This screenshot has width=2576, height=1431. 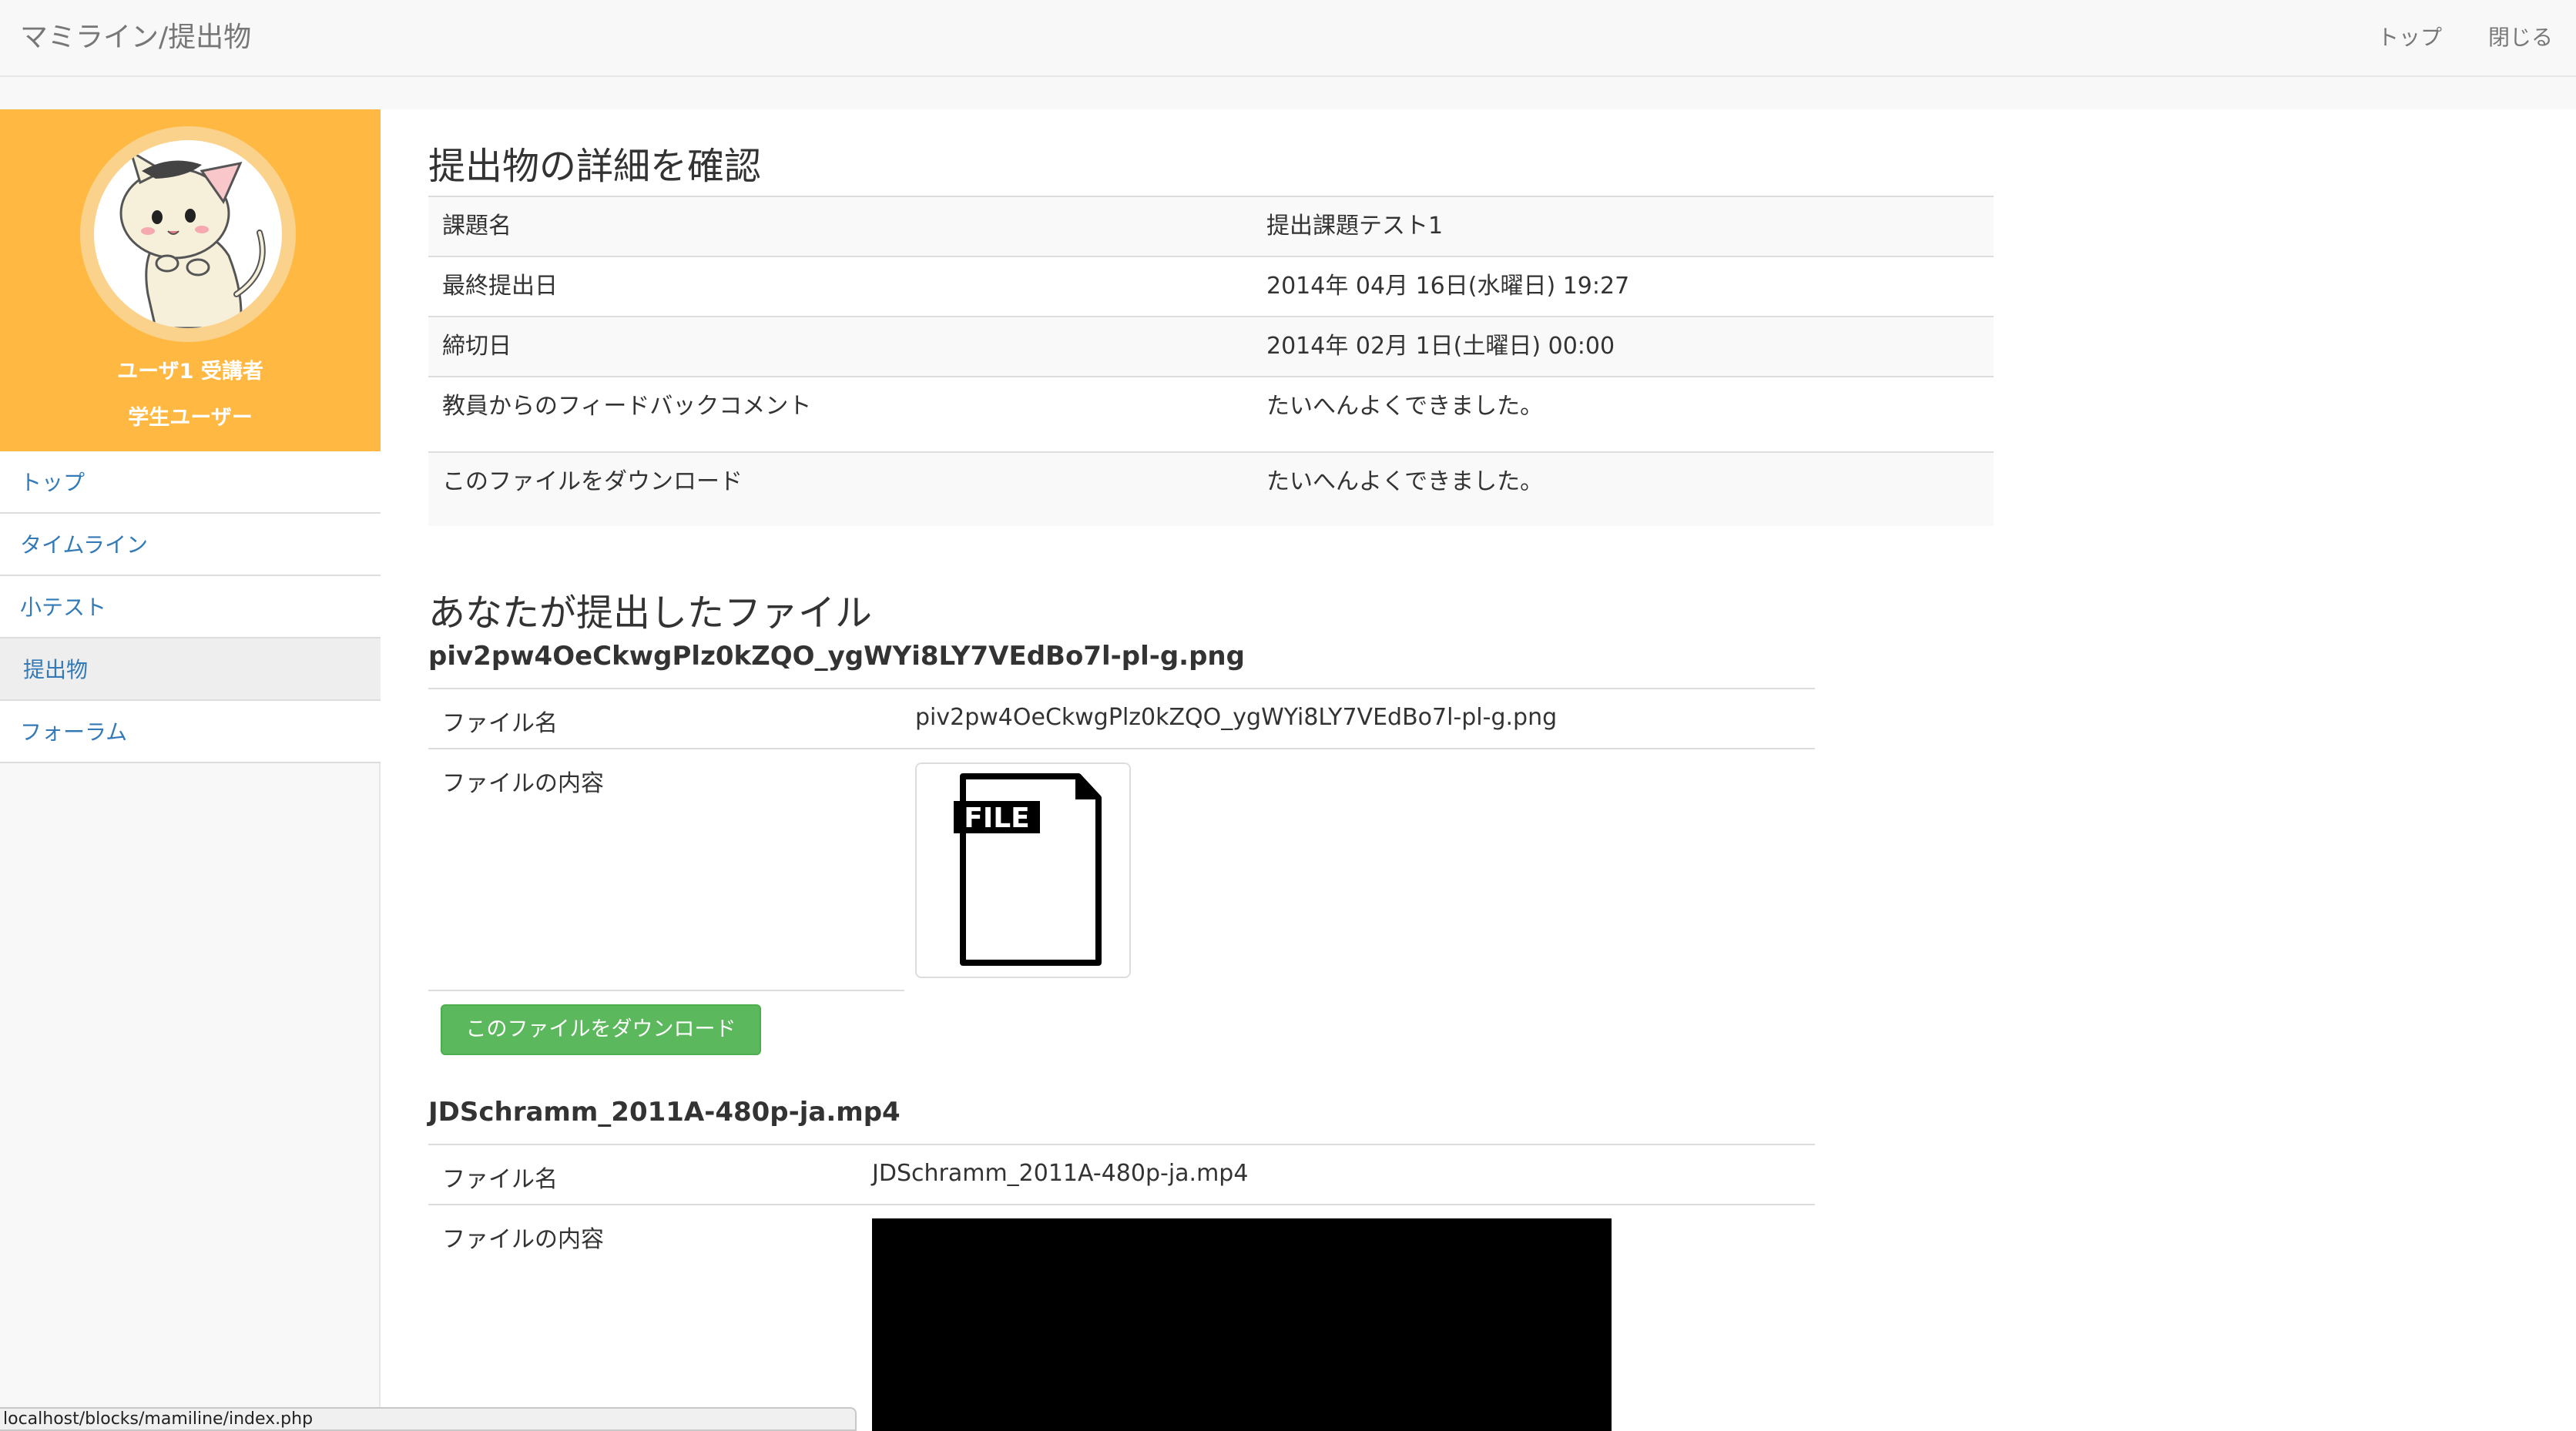 I want to click on avatar, so click(x=188, y=234).